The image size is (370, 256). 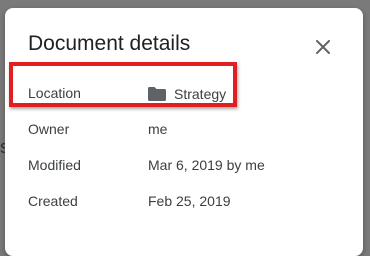 I want to click on owner-value: me, so click(x=158, y=129).